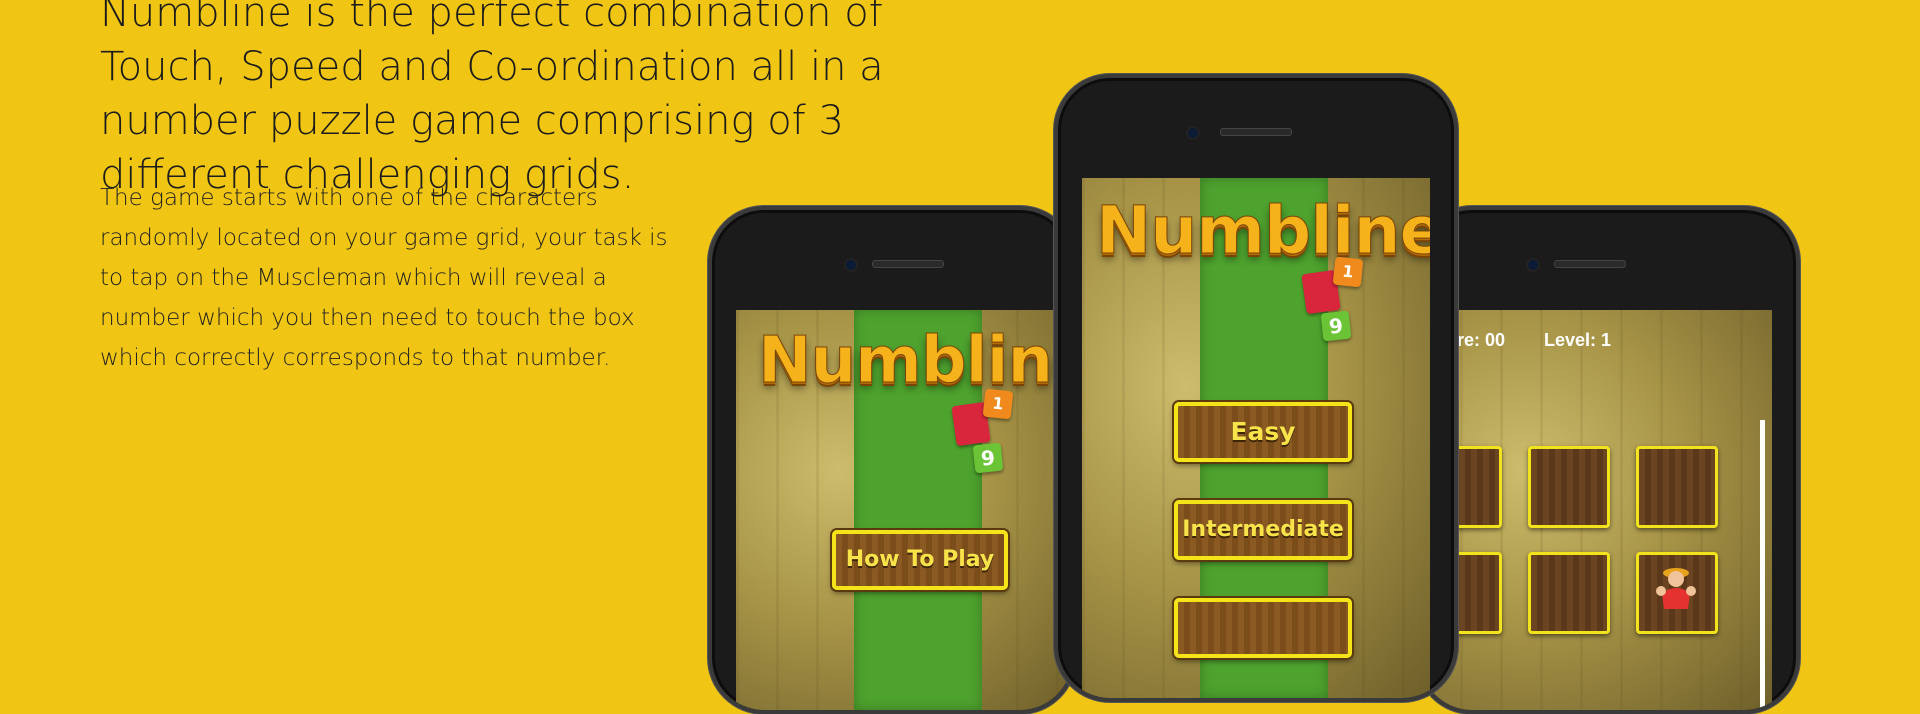 This screenshot has height=714, width=1920. Describe the element at coordinates (906, 510) in the screenshot. I see `game-screen-left: Numbline 1 9 How To Play` at that location.